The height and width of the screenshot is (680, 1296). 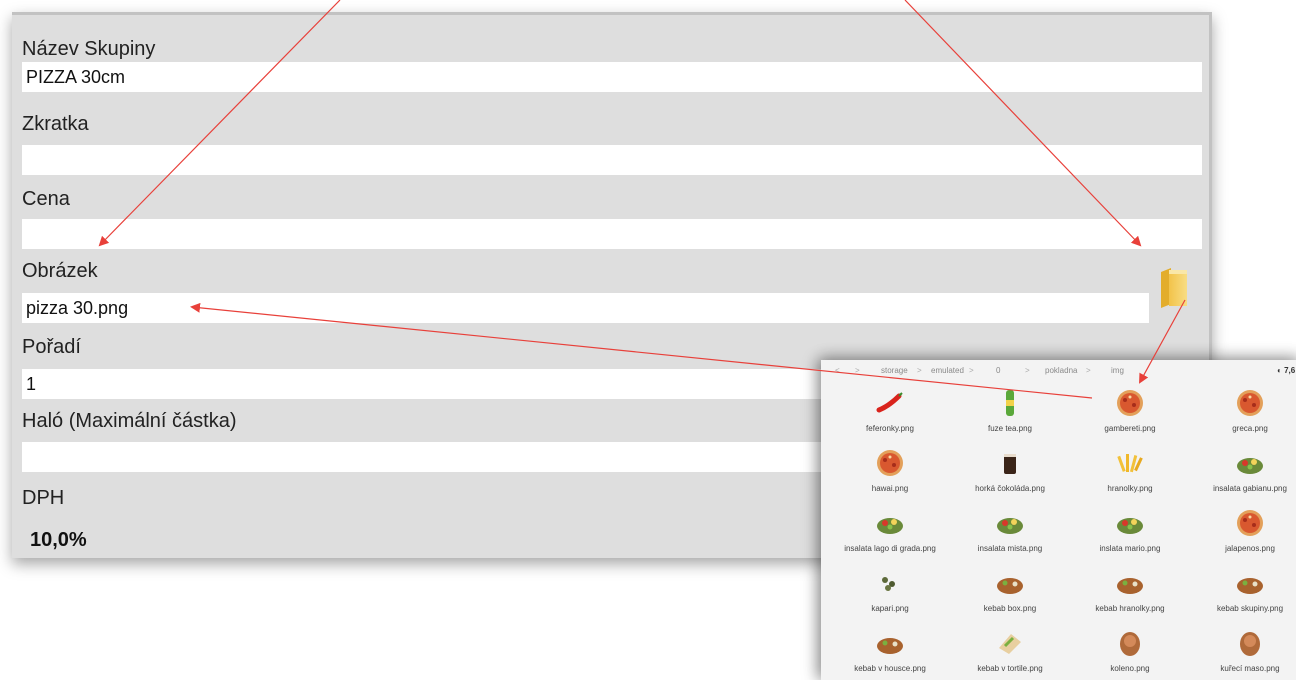 What do you see at coordinates (1243, 478) in the screenshot?
I see `file-tile: insalata gabianu.png` at bounding box center [1243, 478].